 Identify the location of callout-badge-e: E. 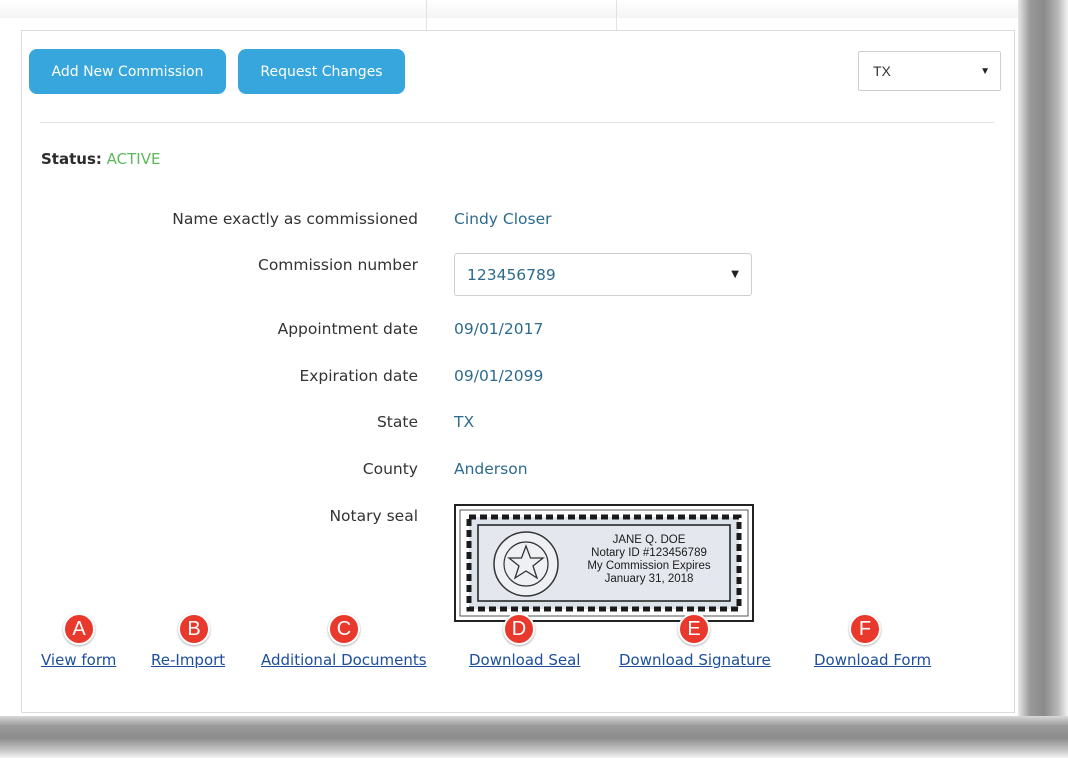
(694, 629).